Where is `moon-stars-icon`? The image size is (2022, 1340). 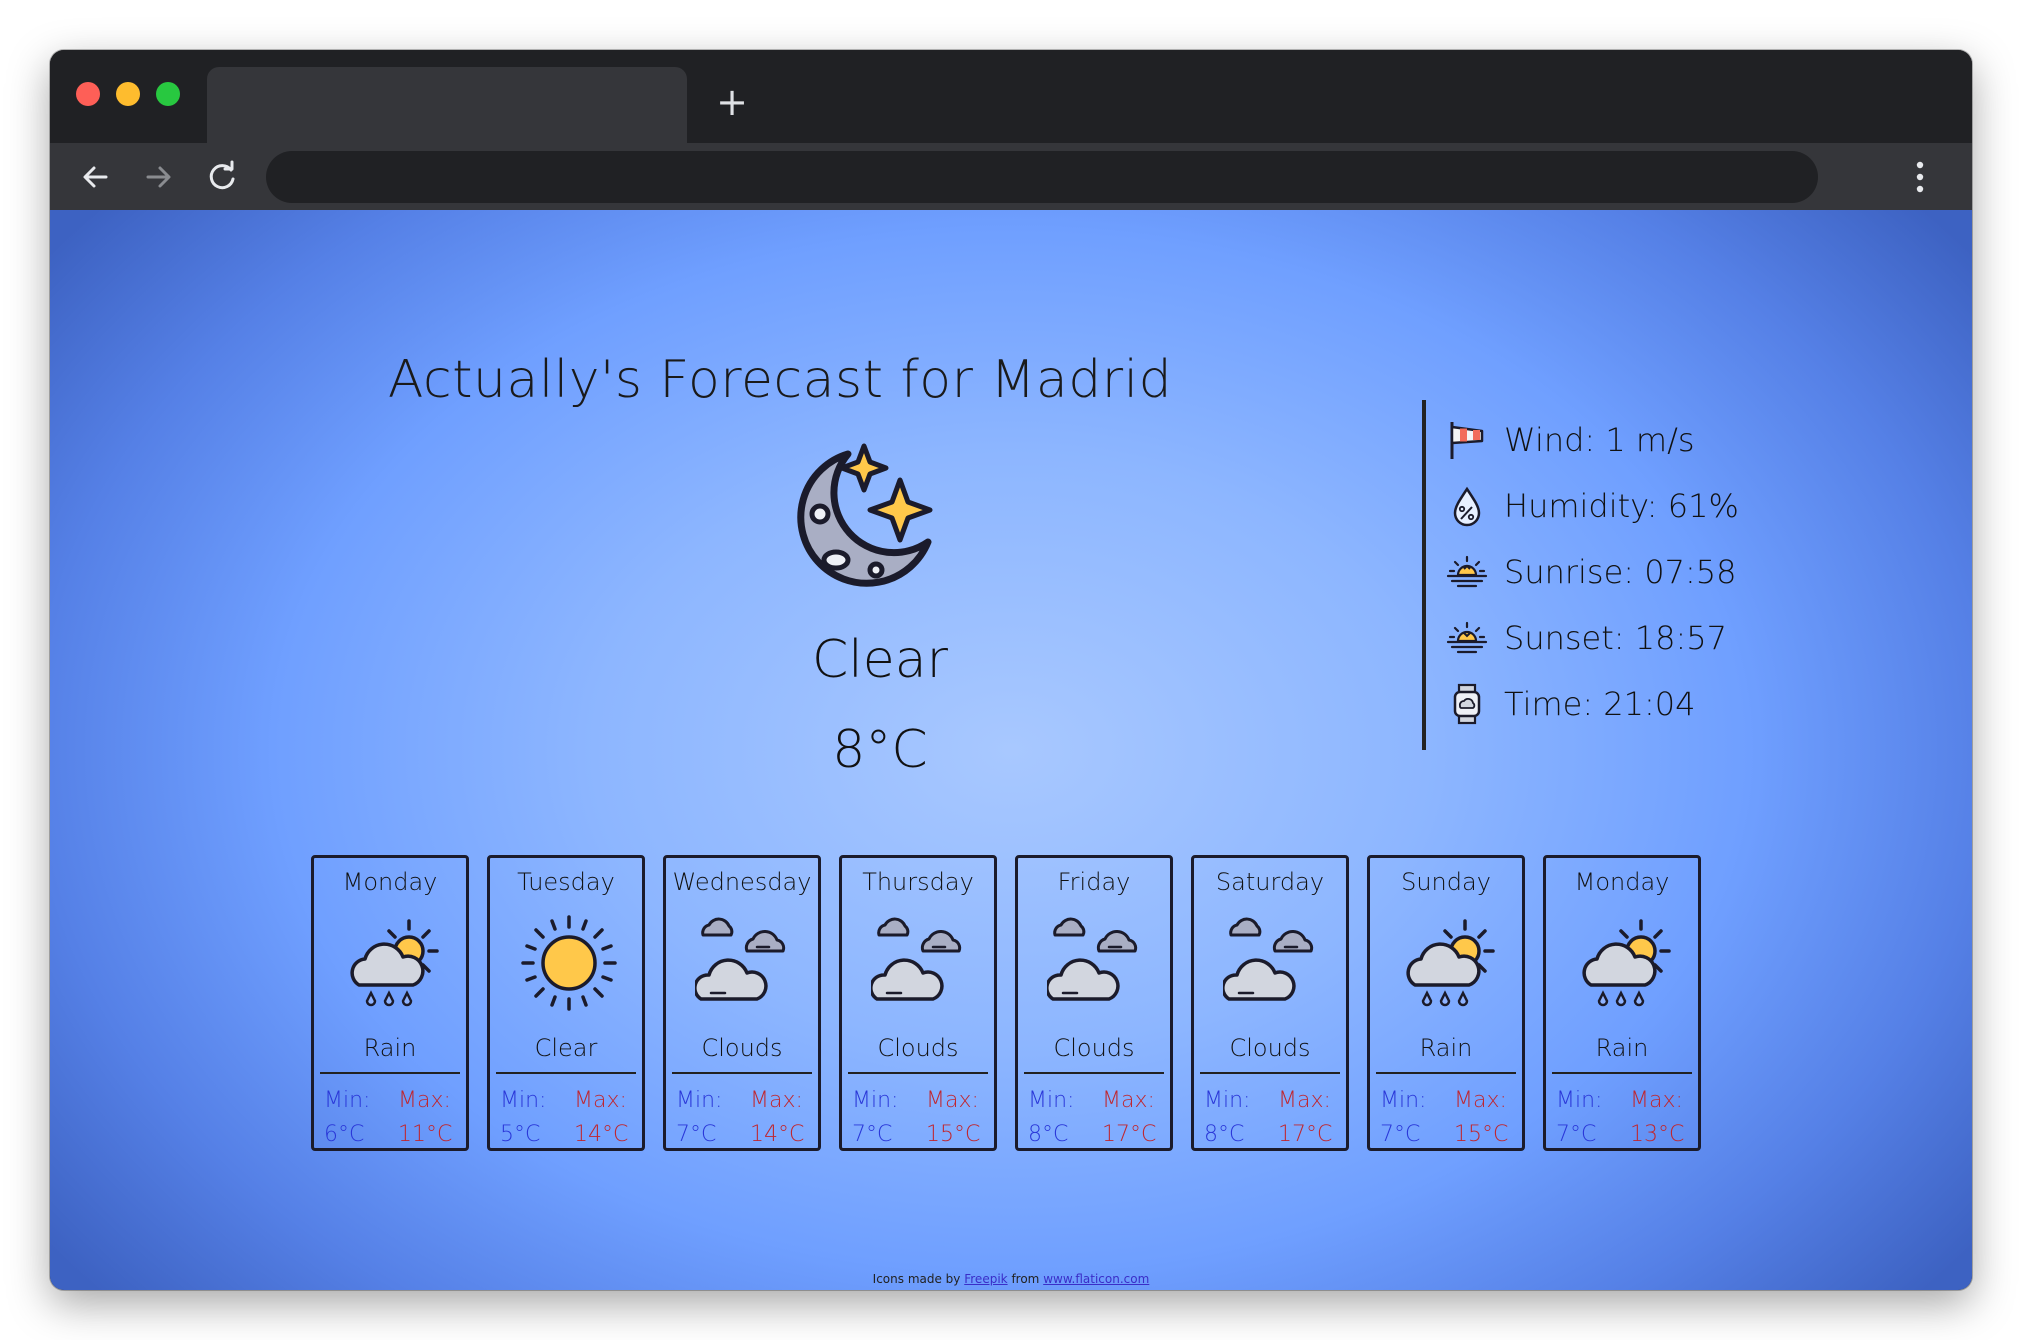 moon-stars-icon is located at coordinates (865, 515).